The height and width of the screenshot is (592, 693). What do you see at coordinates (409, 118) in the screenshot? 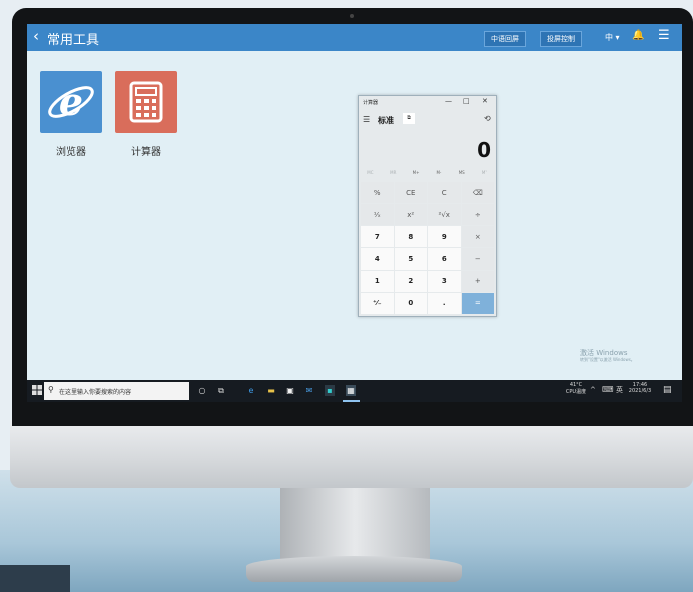
I see `keep-on-top-icon: ⧉` at bounding box center [409, 118].